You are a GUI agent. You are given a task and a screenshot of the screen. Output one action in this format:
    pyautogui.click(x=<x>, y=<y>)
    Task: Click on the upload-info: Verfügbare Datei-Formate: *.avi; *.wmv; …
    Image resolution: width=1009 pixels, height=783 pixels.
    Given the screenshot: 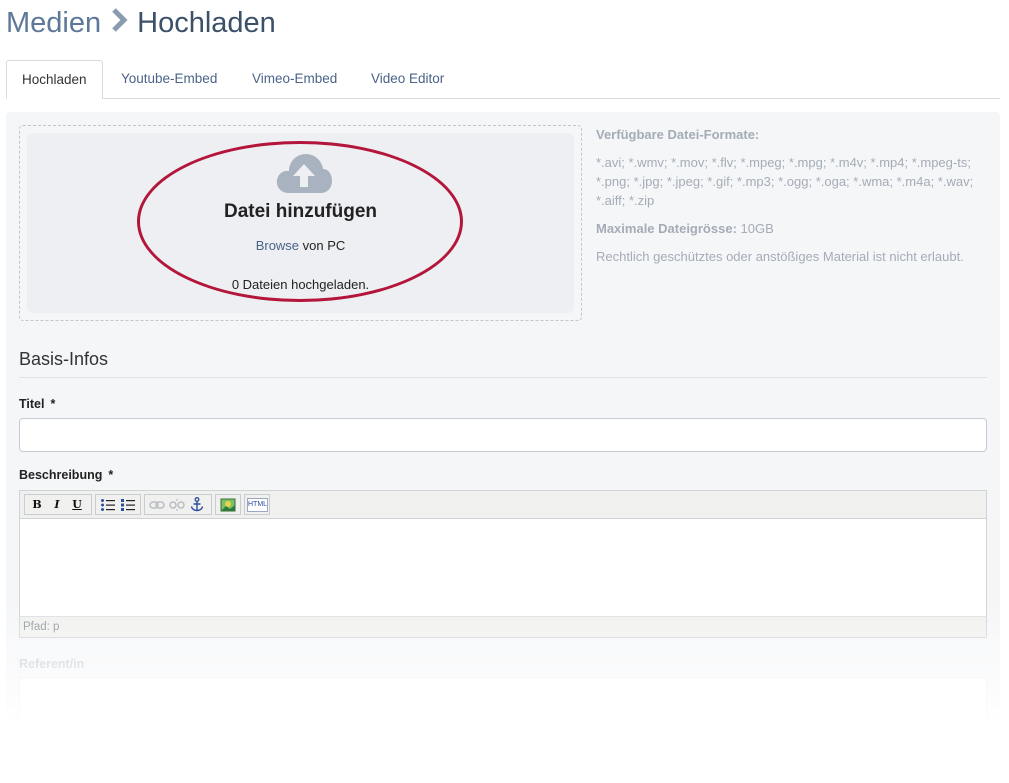 What is the action you would take?
    pyautogui.click(x=795, y=200)
    